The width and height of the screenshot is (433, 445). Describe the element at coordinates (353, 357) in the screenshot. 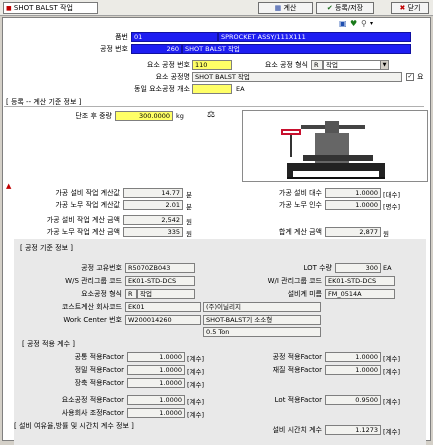

I see `process-factor-field: 1.0000` at that location.